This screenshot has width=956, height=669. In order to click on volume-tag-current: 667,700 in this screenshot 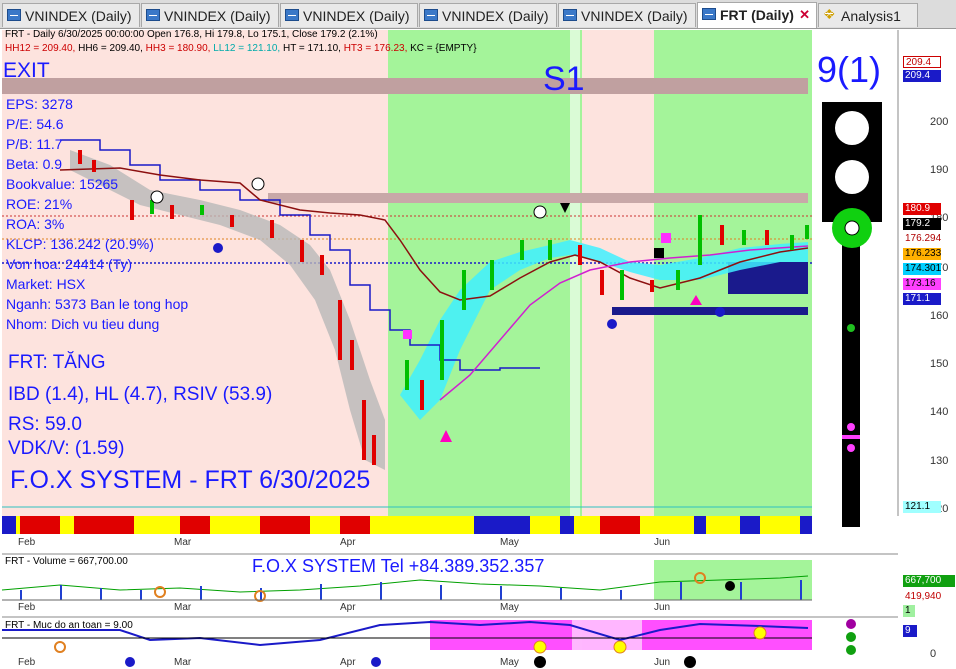, I will do `click(929, 581)`.